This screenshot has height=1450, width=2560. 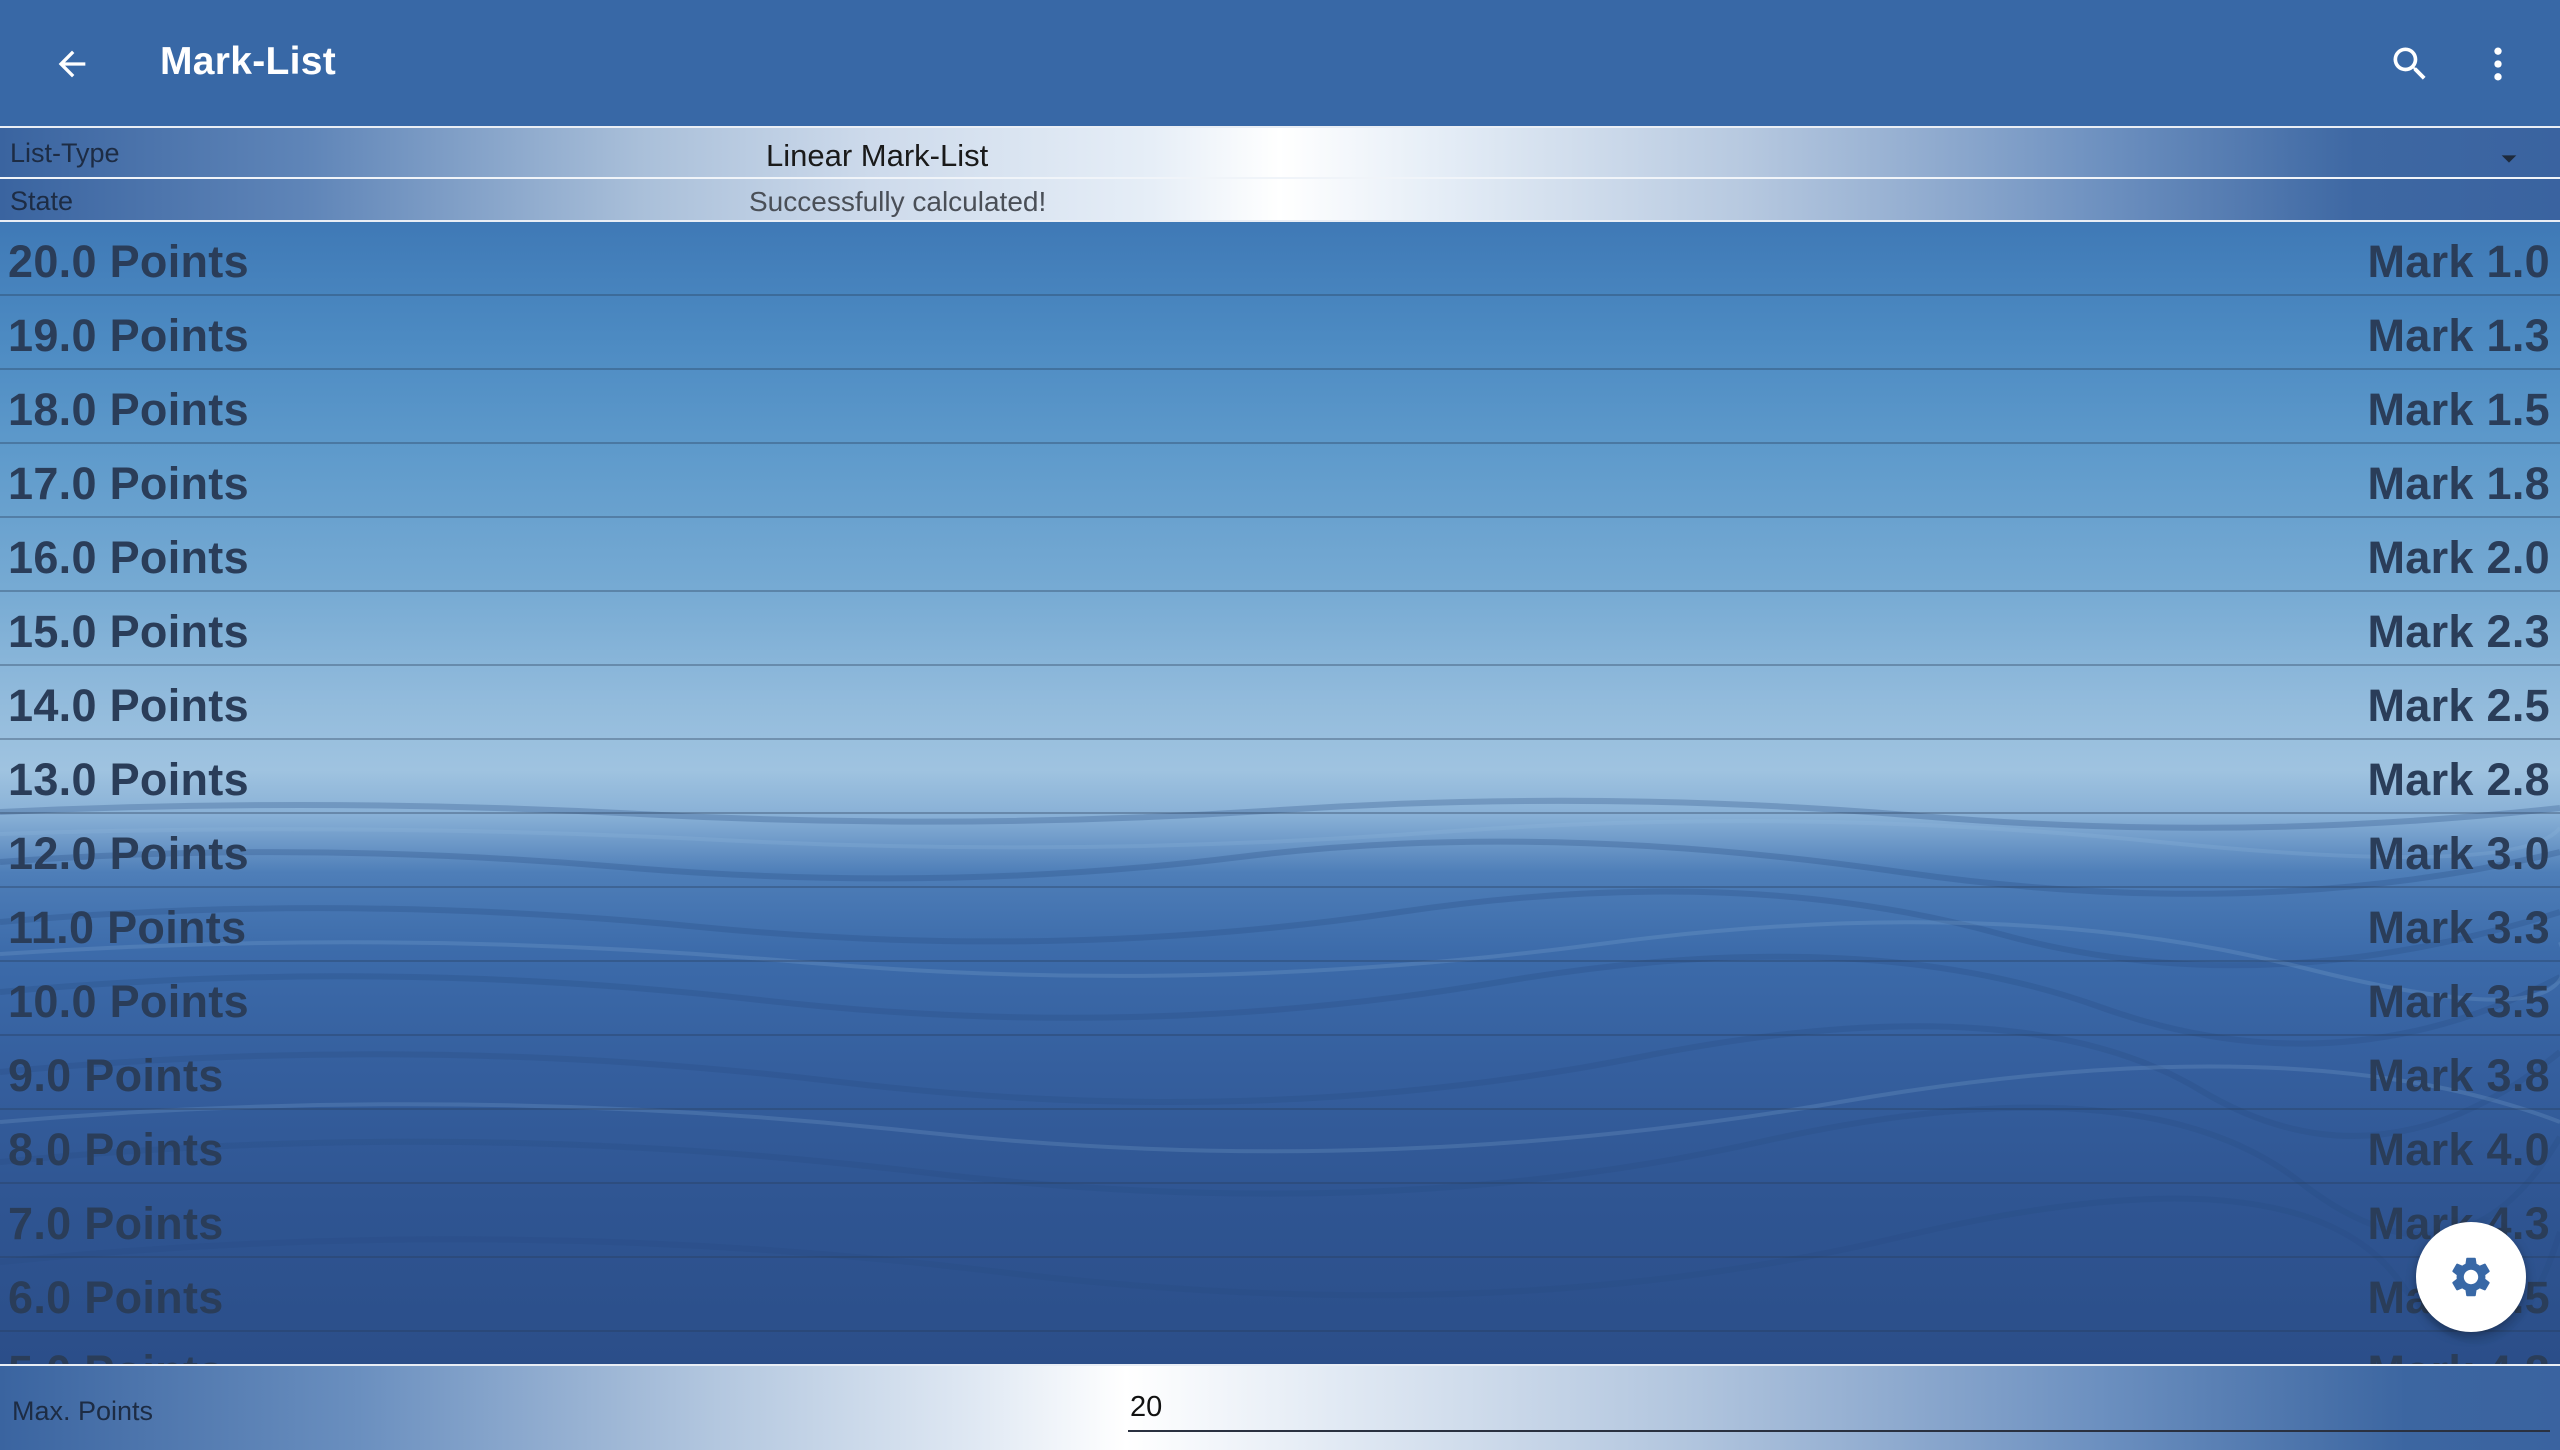 What do you see at coordinates (1839, 1408) in the screenshot?
I see `max-points-input` at bounding box center [1839, 1408].